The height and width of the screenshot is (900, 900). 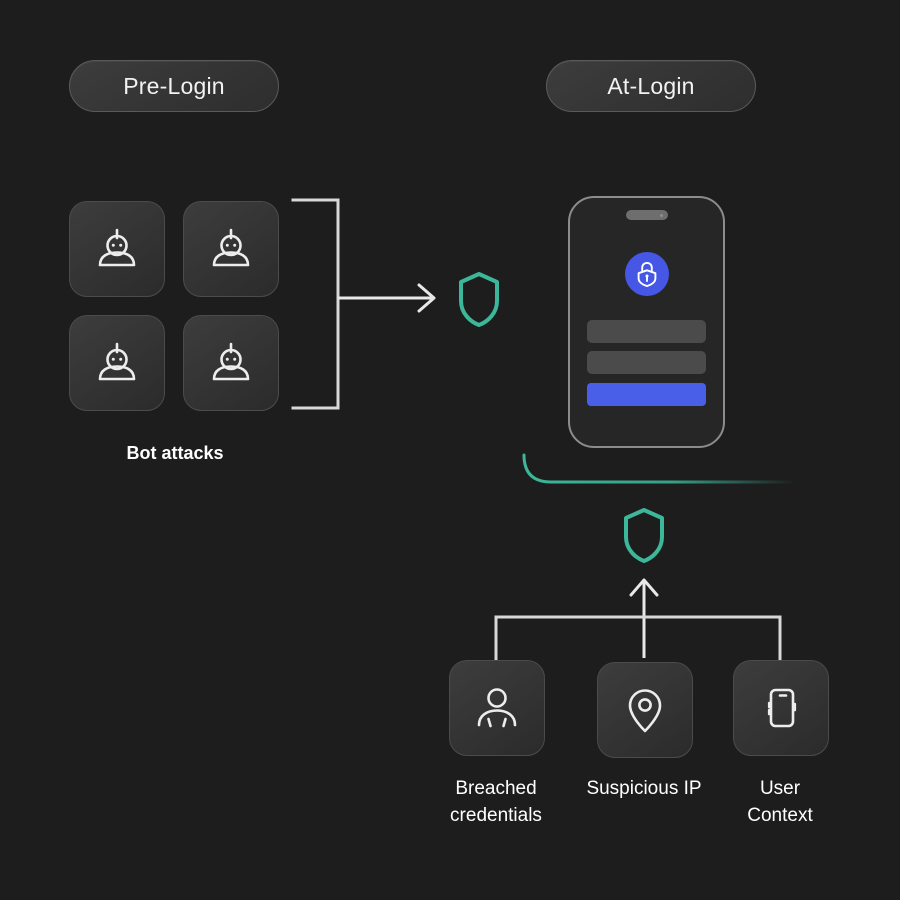 I want to click on phase-pill-pre-login: Pre-Login, so click(x=174, y=86).